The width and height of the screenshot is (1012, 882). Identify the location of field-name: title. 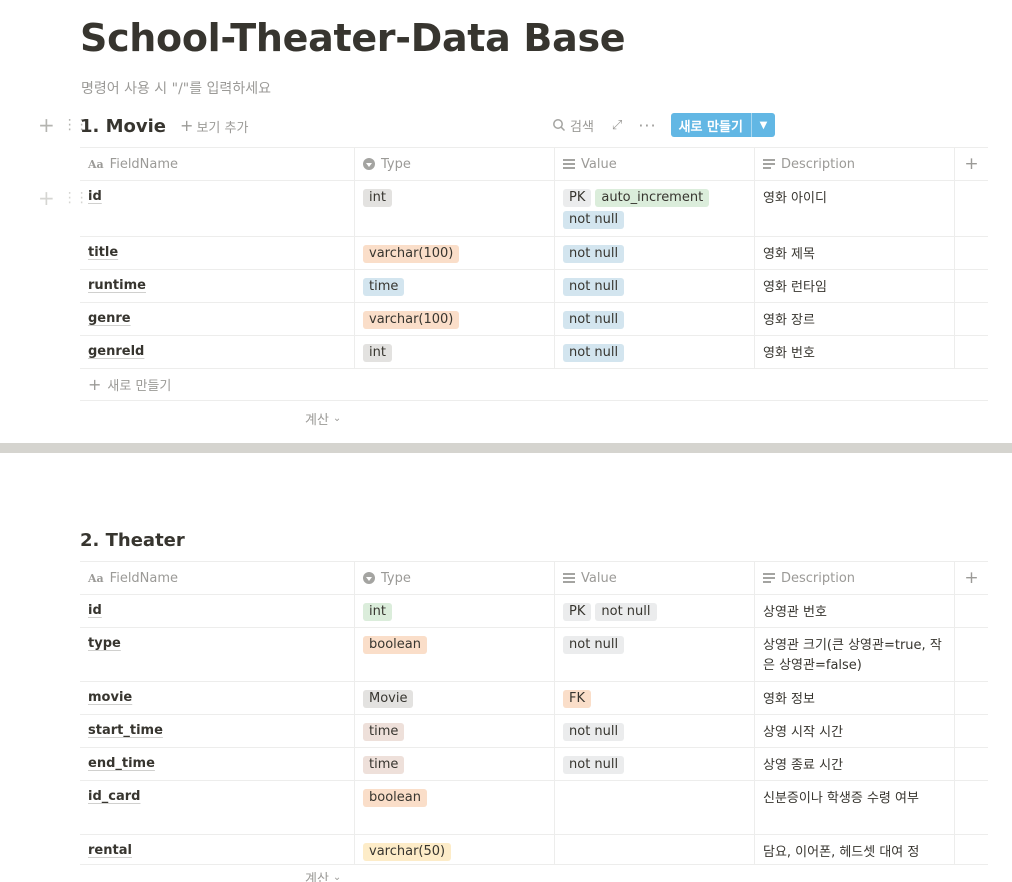
(103, 252).